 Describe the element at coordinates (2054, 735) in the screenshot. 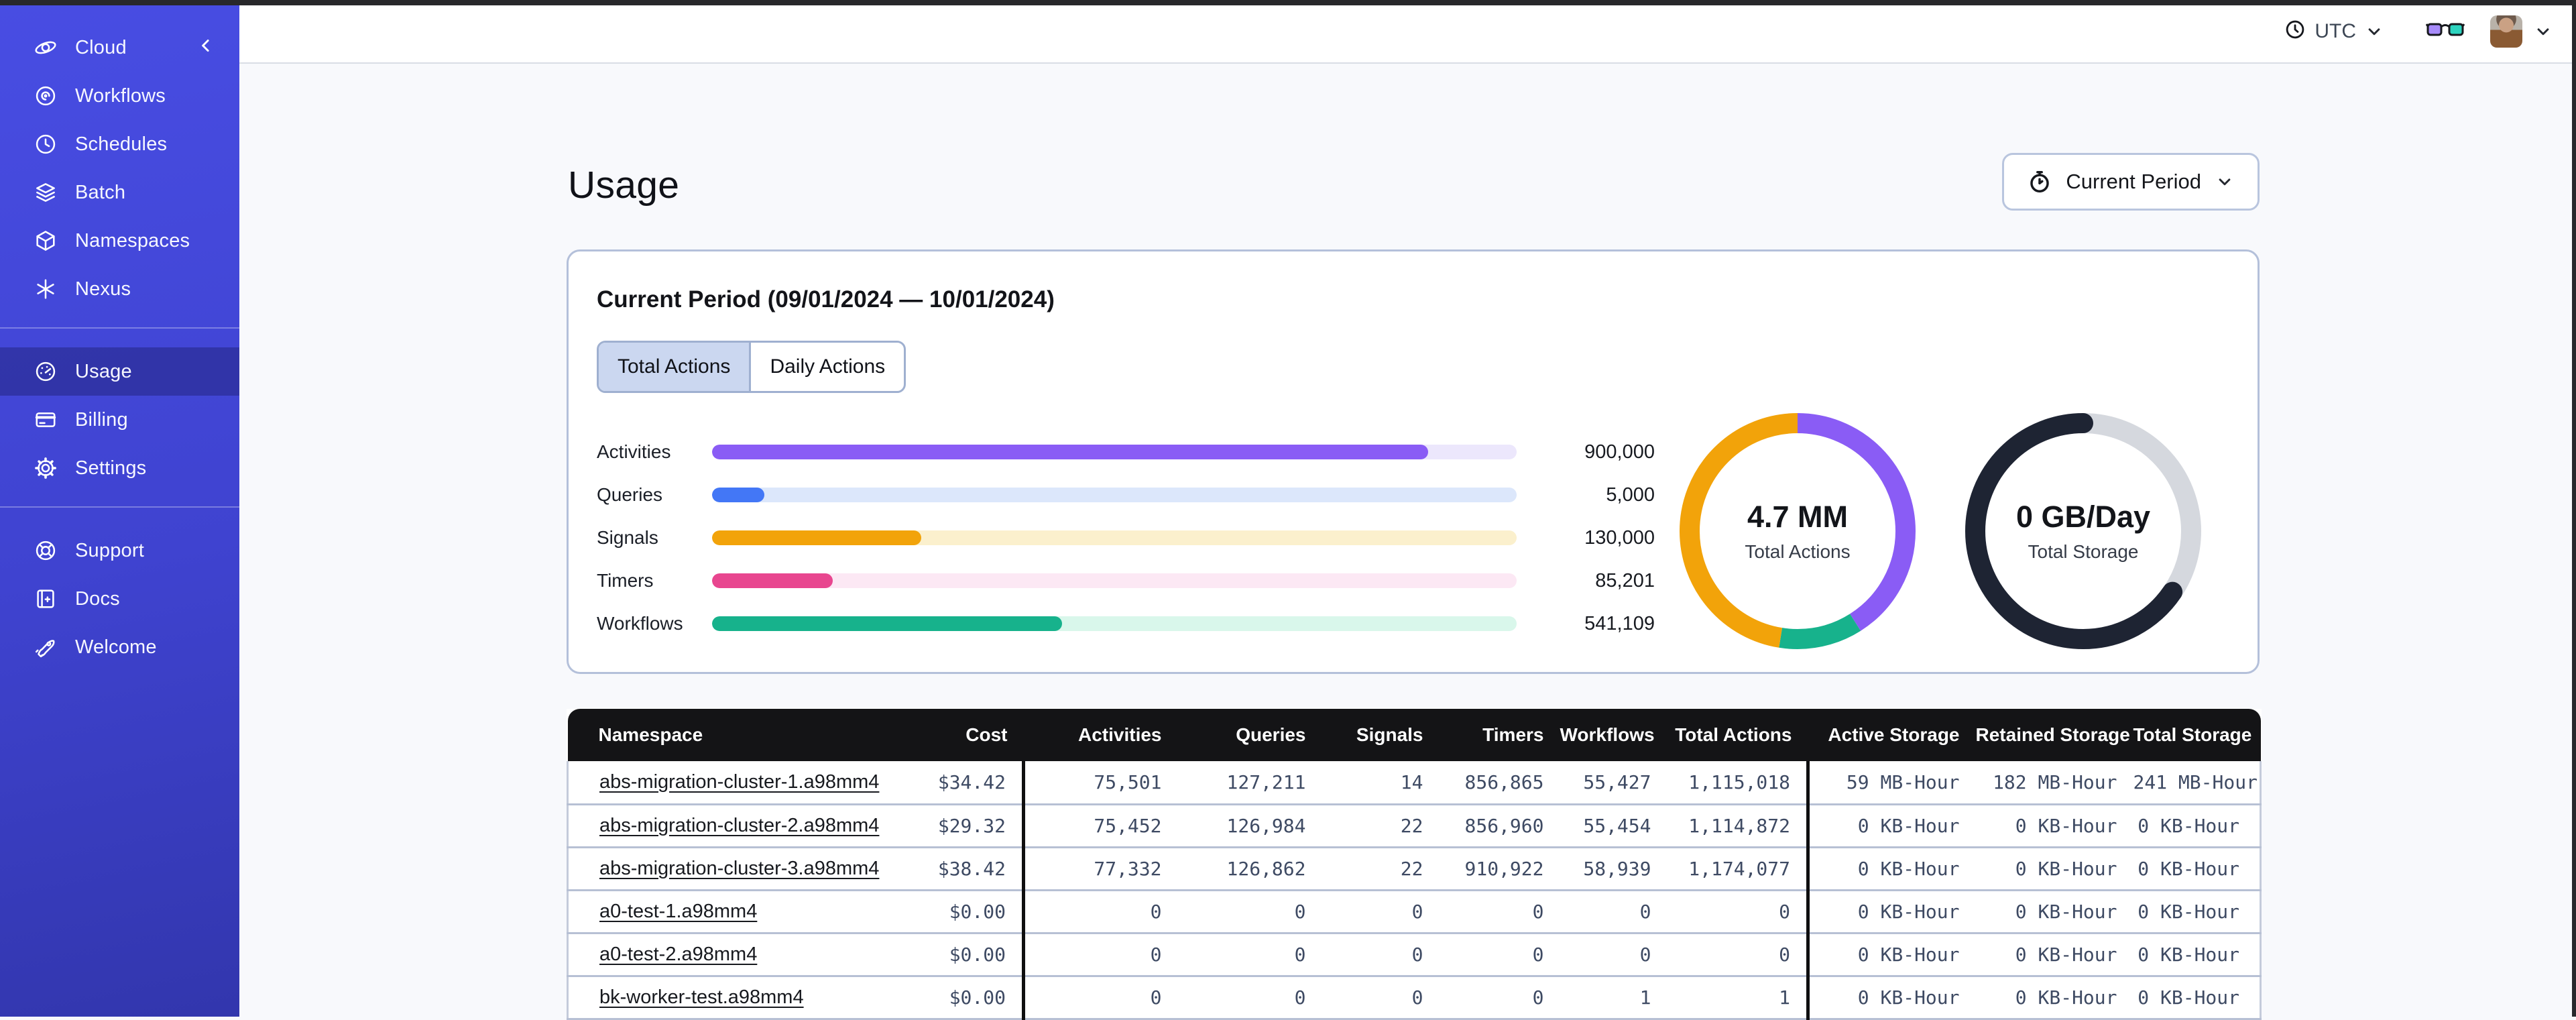

I see `column-header: Retained Storage` at that location.